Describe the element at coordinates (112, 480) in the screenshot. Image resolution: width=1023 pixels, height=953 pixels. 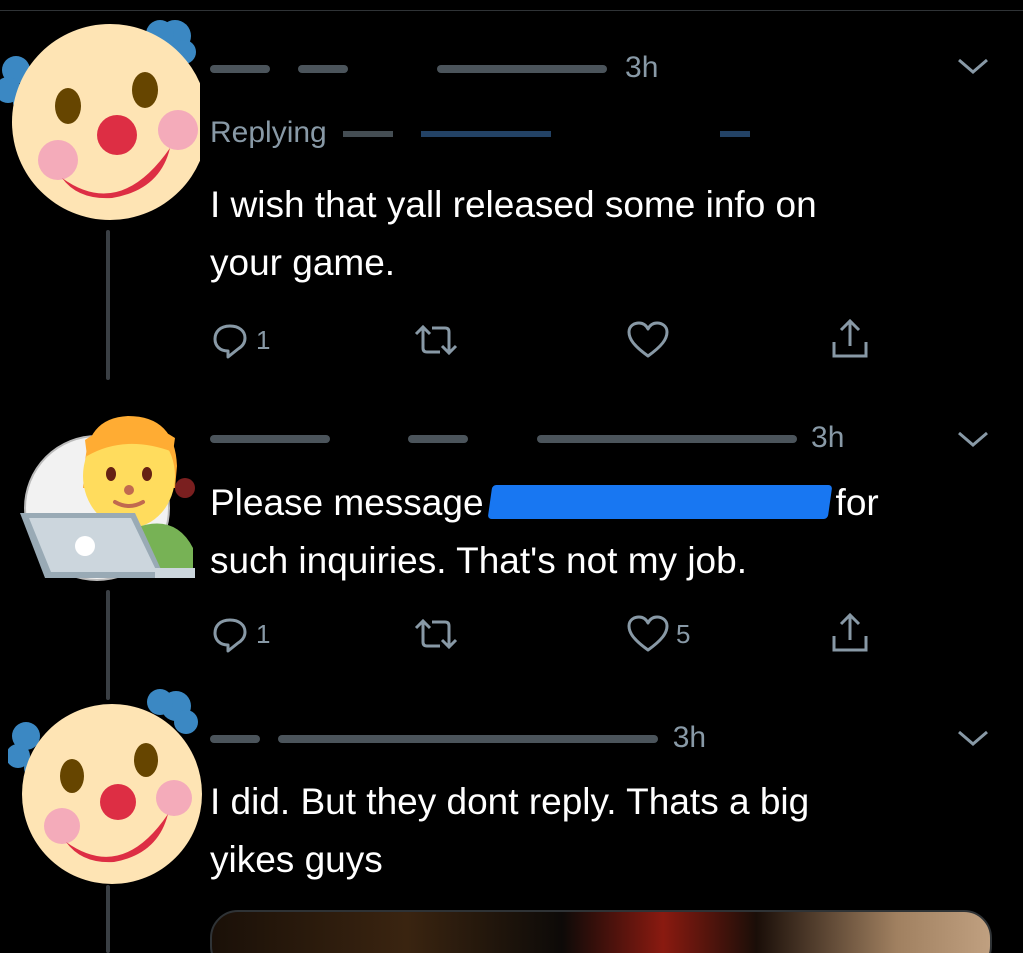
I see `technologist-icon` at that location.